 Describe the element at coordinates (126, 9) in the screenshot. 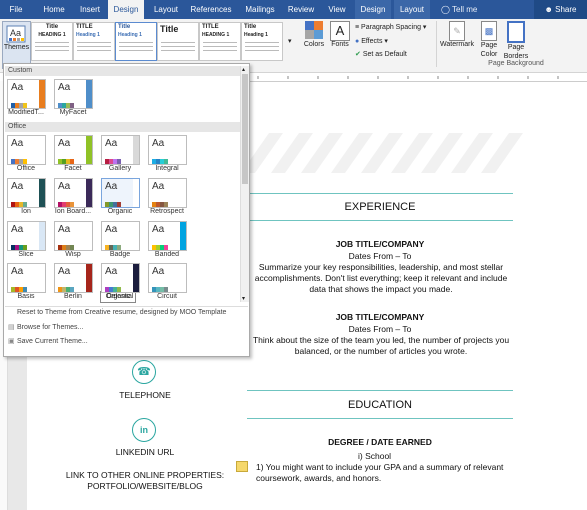

I see `tab-design: Design` at that location.